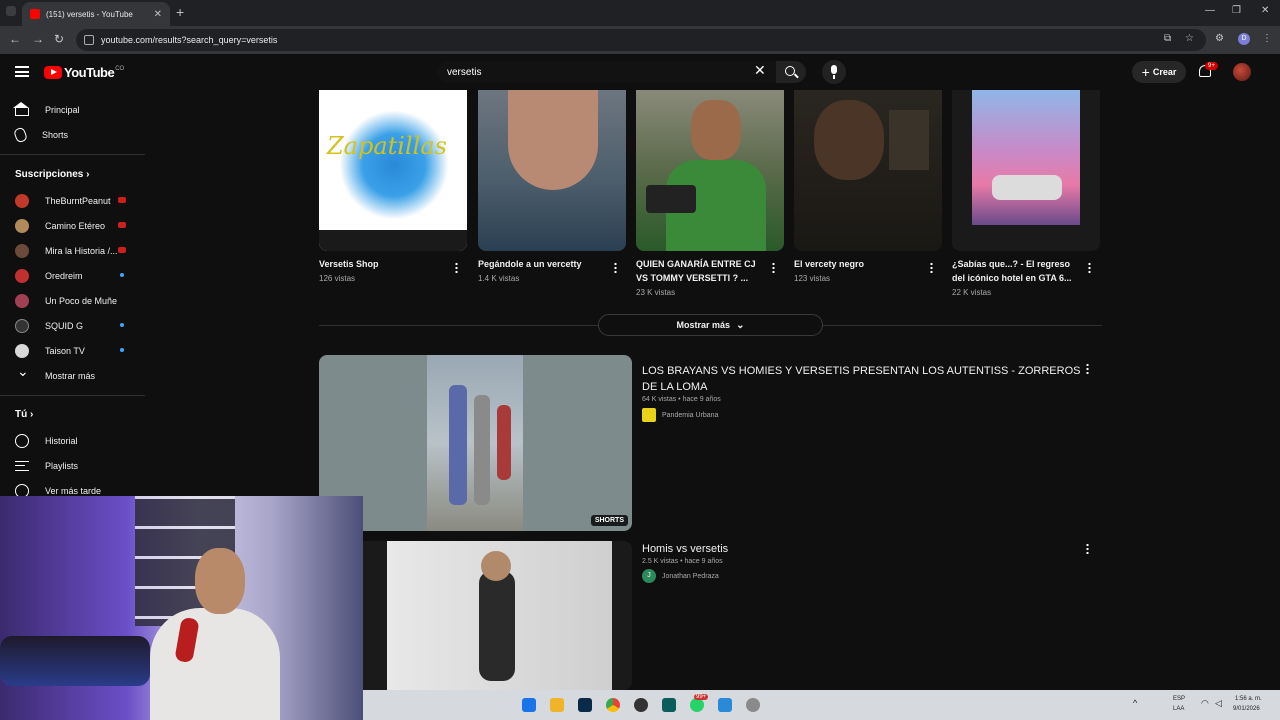 The height and width of the screenshot is (720, 1280). Describe the element at coordinates (497, 626) in the screenshot. I see `person-figure` at that location.